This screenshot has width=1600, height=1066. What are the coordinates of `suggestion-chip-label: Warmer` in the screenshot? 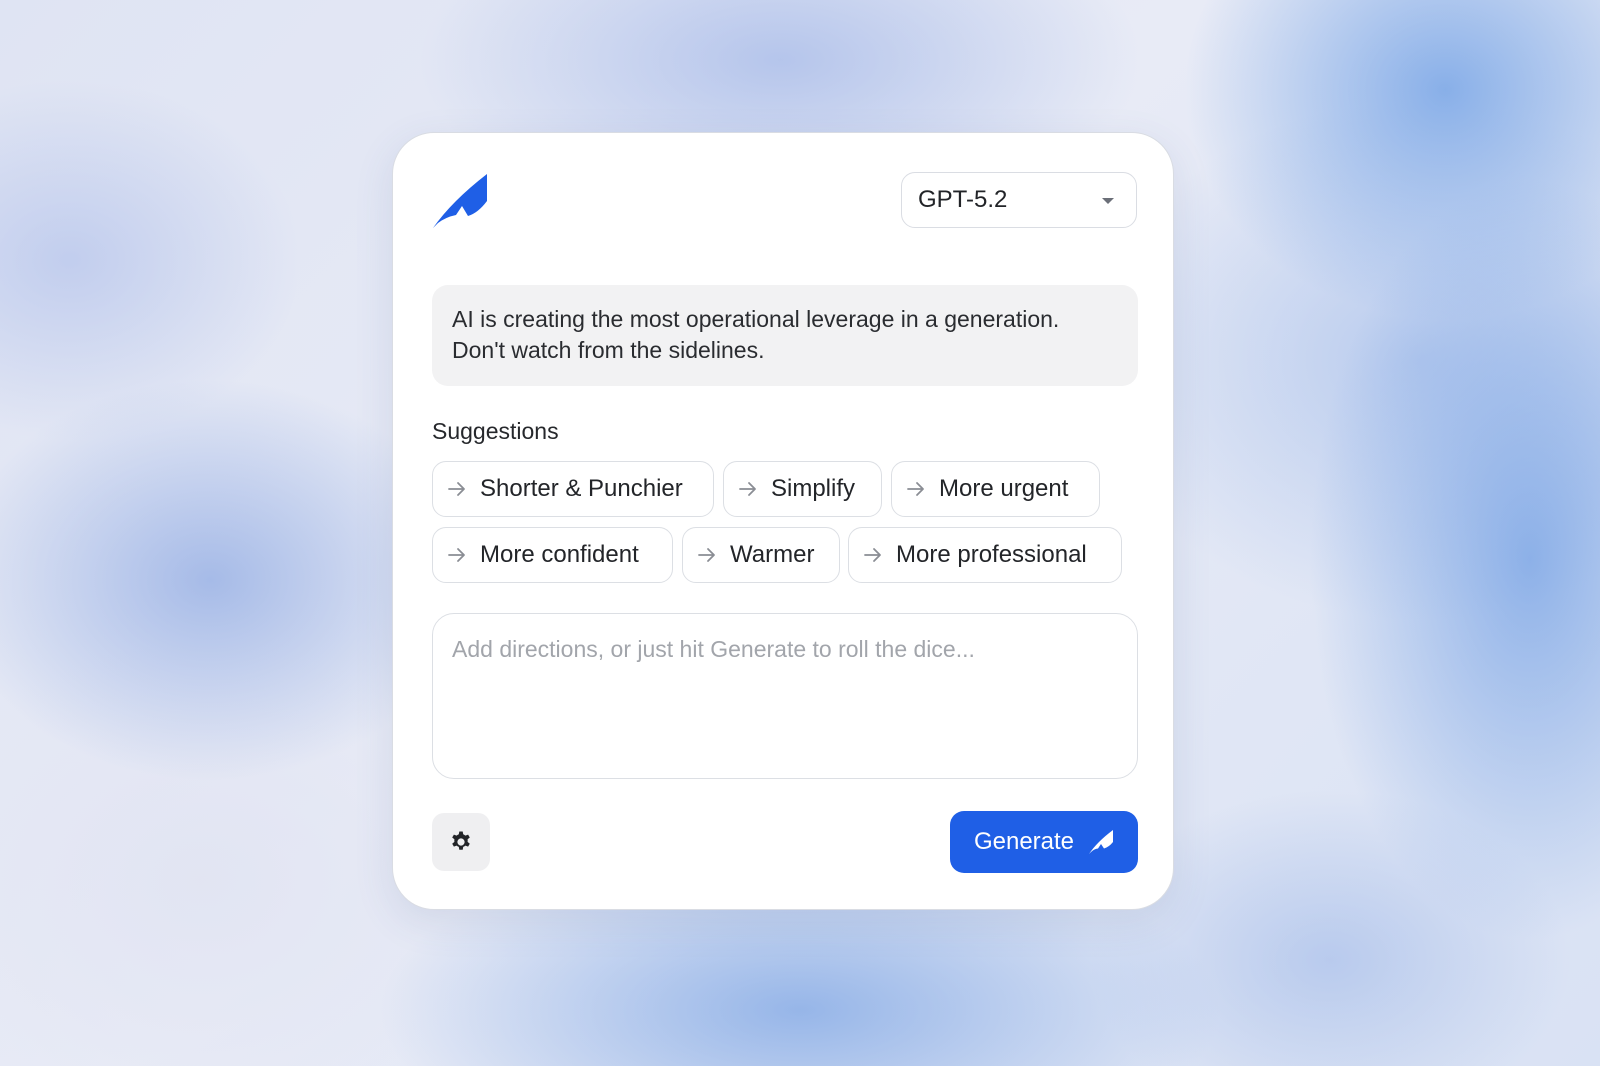 It's located at (772, 554).